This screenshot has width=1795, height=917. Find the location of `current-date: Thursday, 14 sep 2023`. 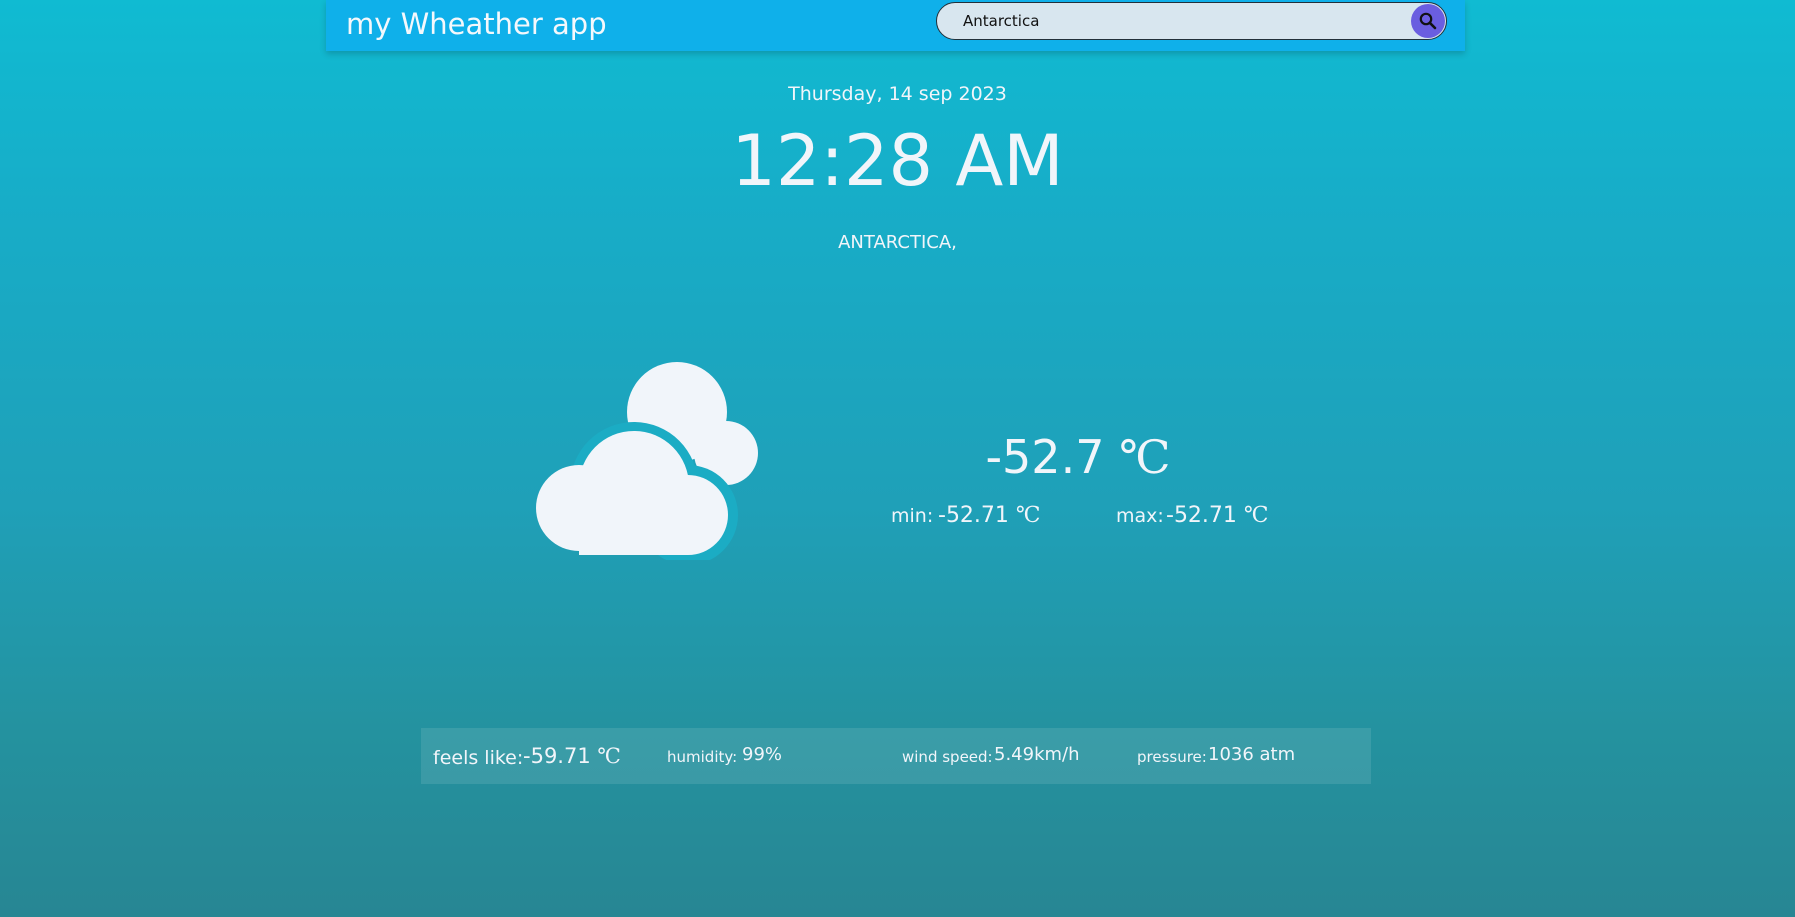

current-date: Thursday, 14 sep 2023 is located at coordinates (897, 94).